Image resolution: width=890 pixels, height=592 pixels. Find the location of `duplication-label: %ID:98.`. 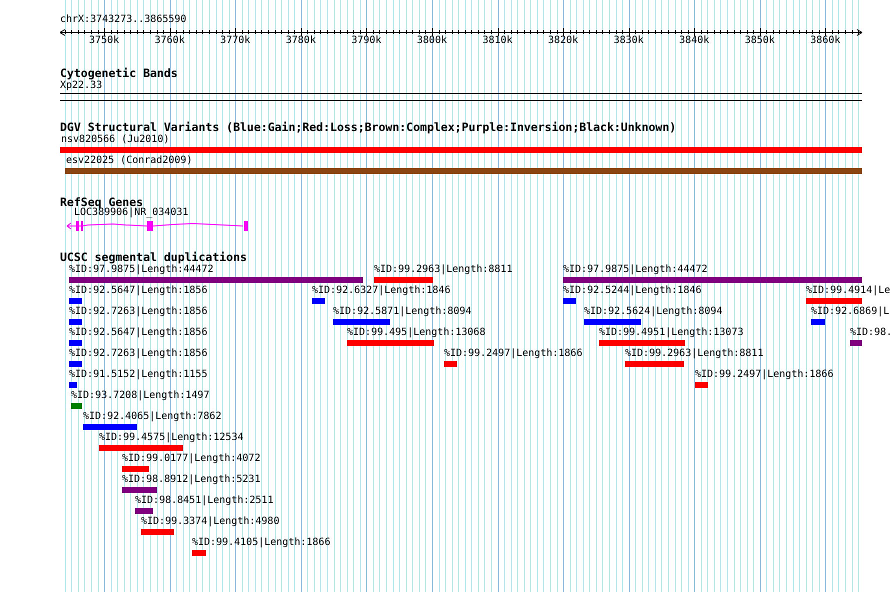

duplication-label: %ID:98. is located at coordinates (870, 333).